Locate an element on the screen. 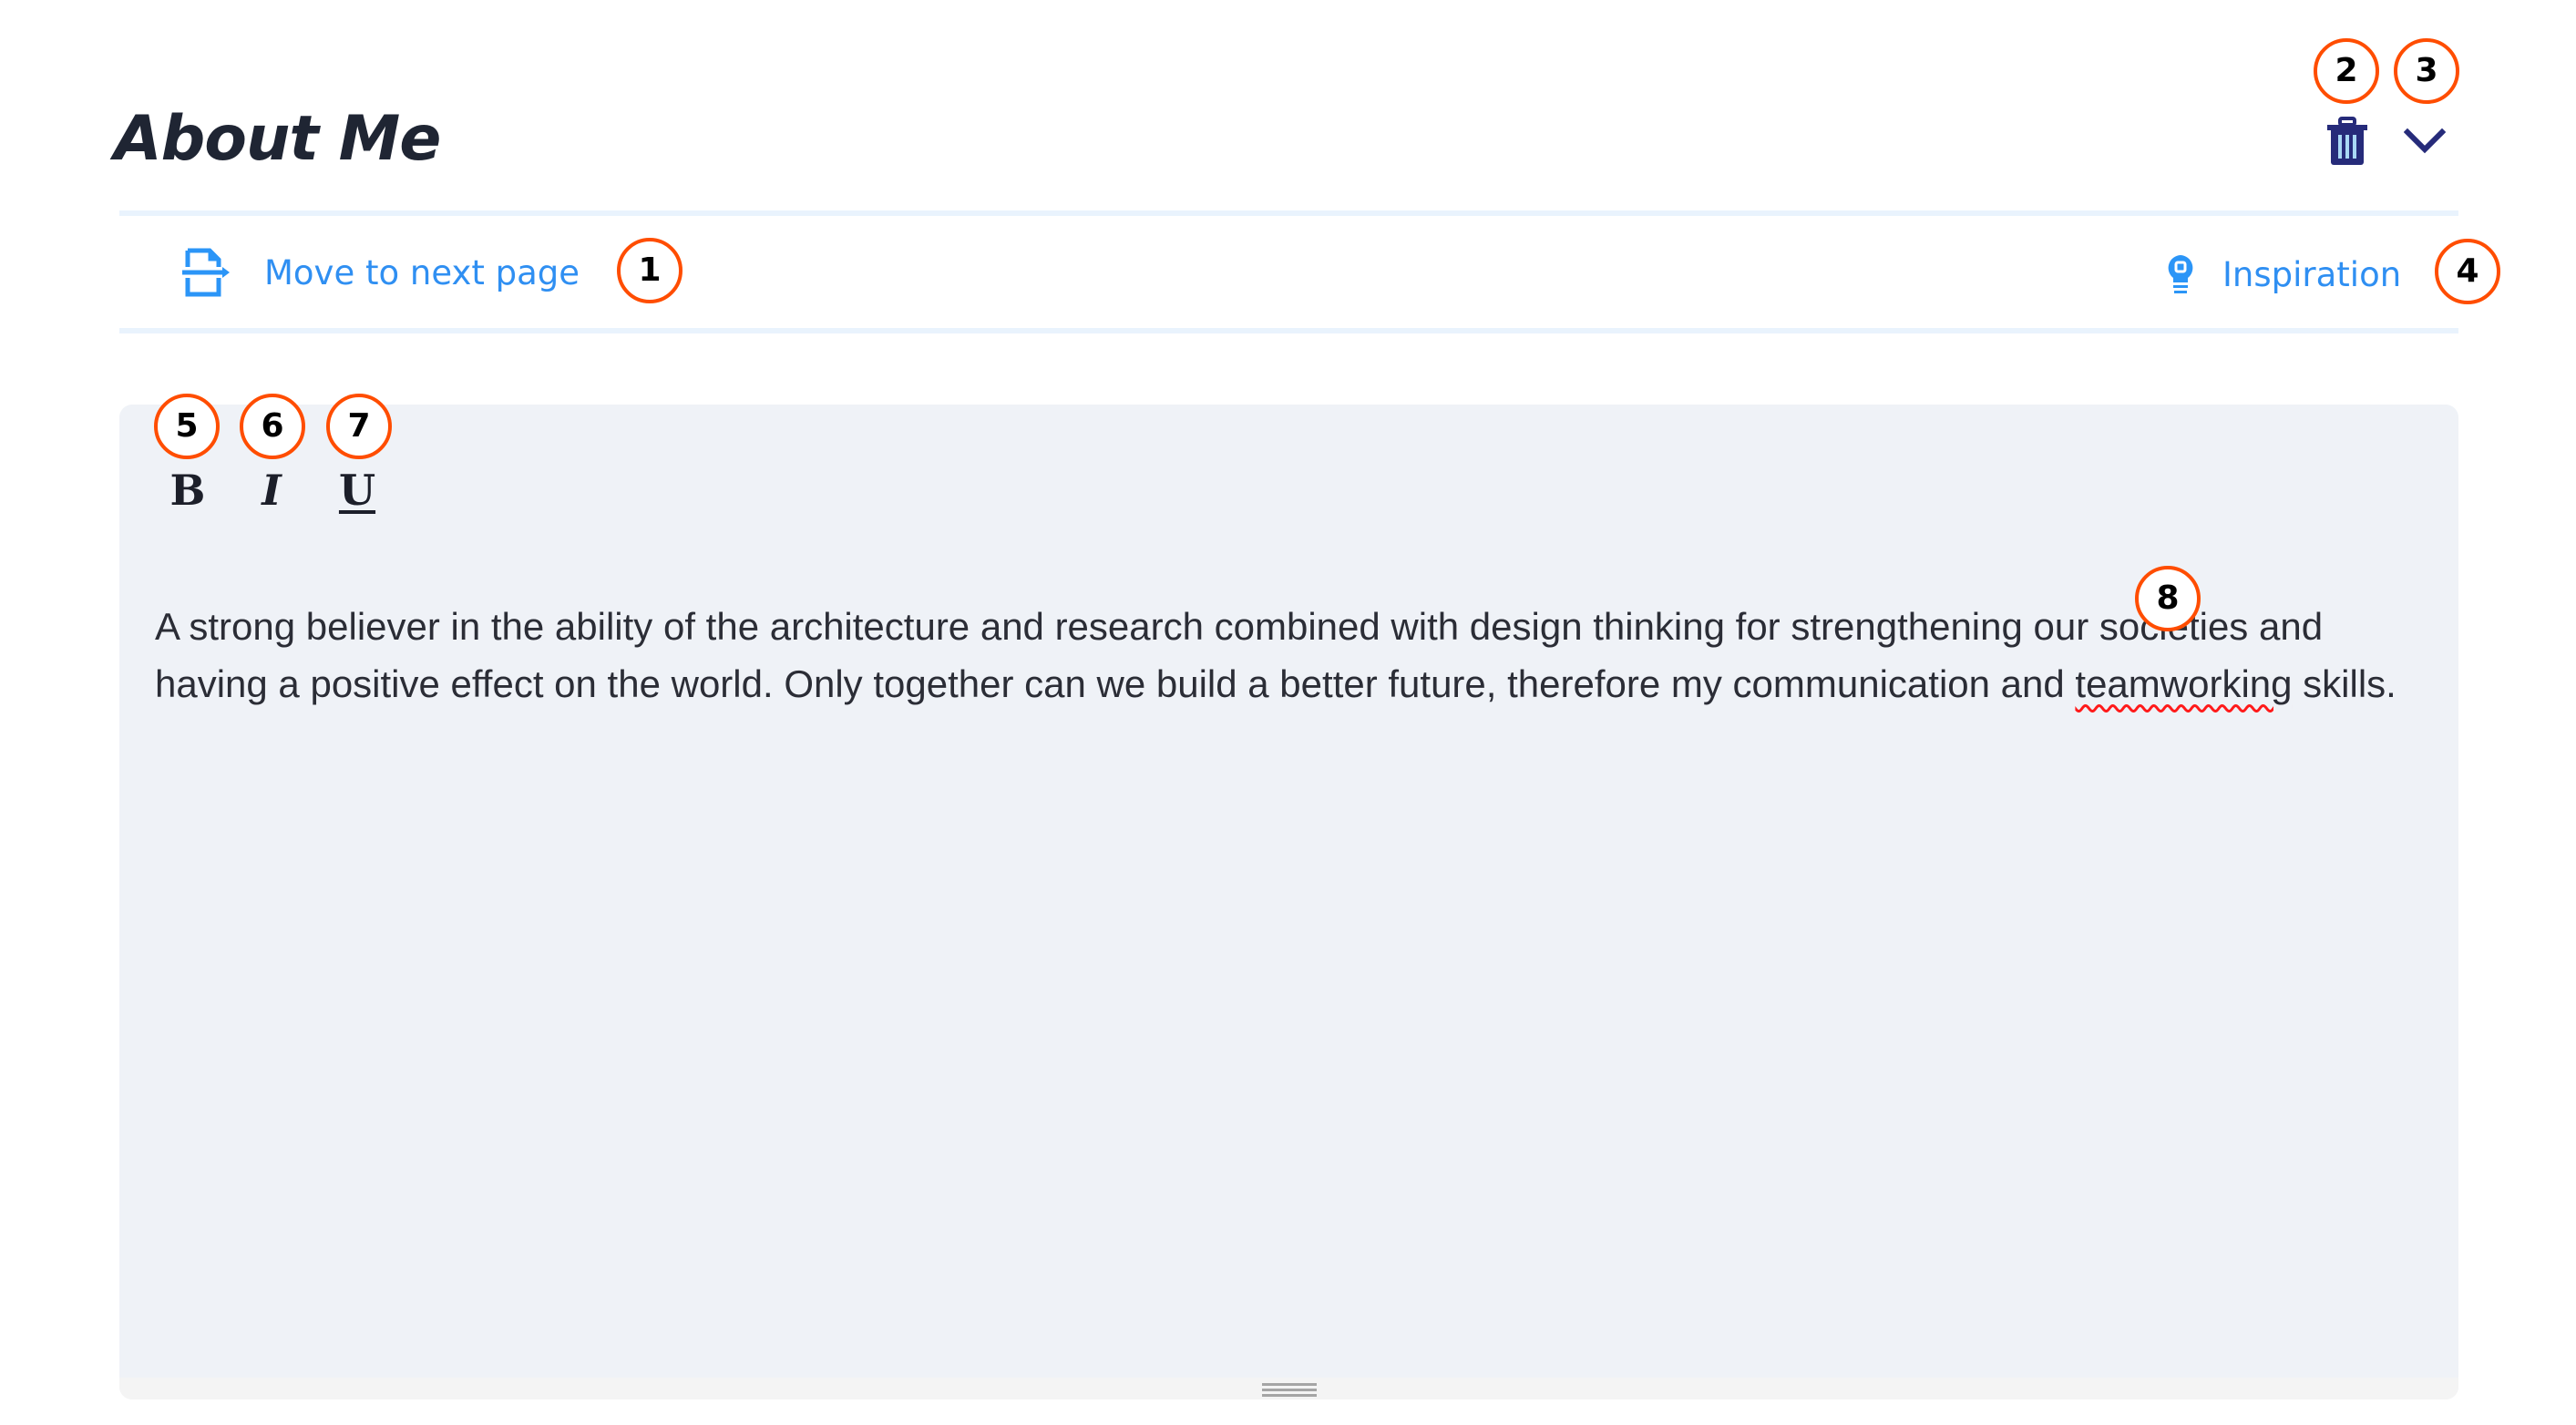 The image size is (2576, 1425). delete-section-button is located at coordinates (2348, 141).